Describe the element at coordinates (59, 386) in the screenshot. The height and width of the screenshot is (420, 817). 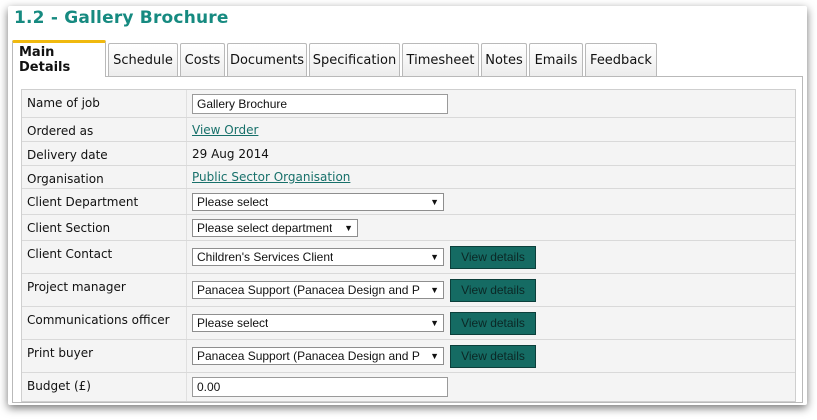
I see `budget-label: Budget (£)` at that location.